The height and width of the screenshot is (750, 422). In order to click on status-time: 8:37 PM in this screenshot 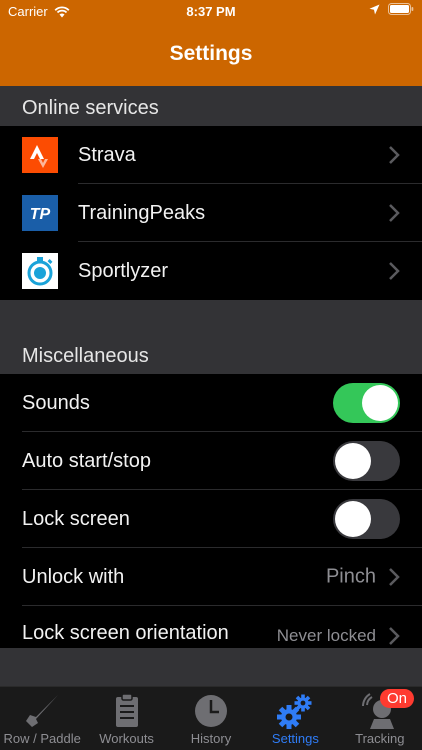, I will do `click(211, 11)`.